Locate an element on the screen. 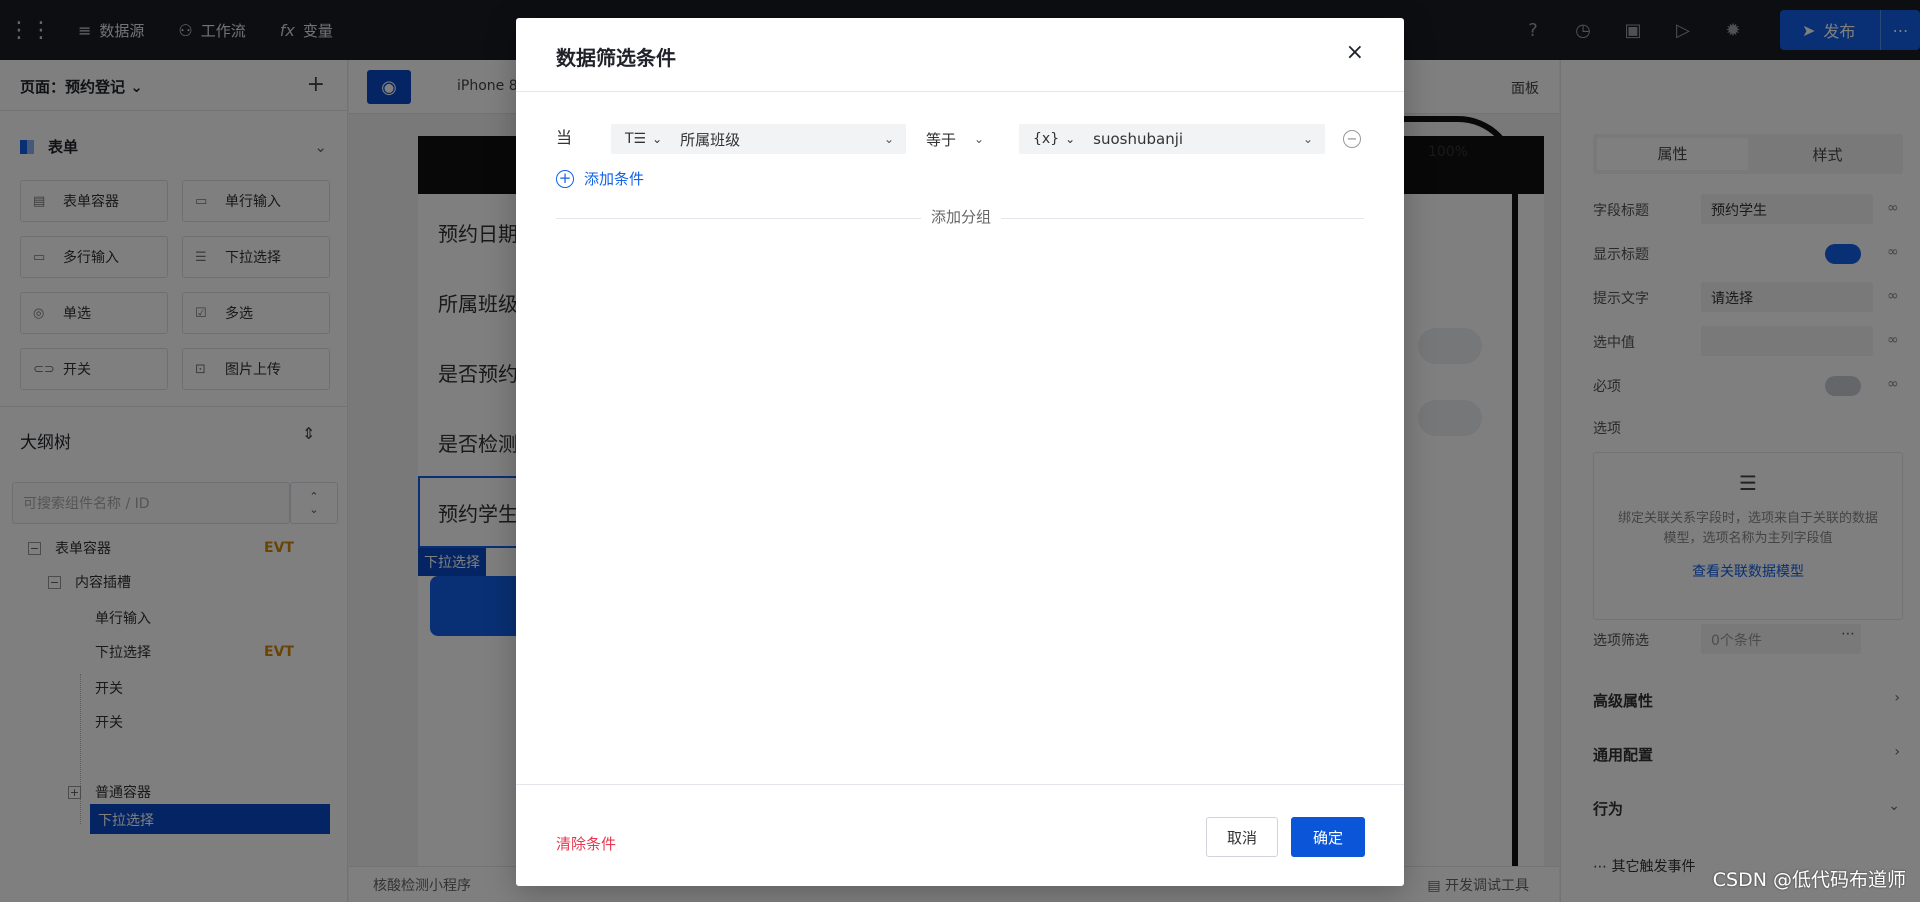  operator-select: 等于 ⌄ is located at coordinates (955, 139).